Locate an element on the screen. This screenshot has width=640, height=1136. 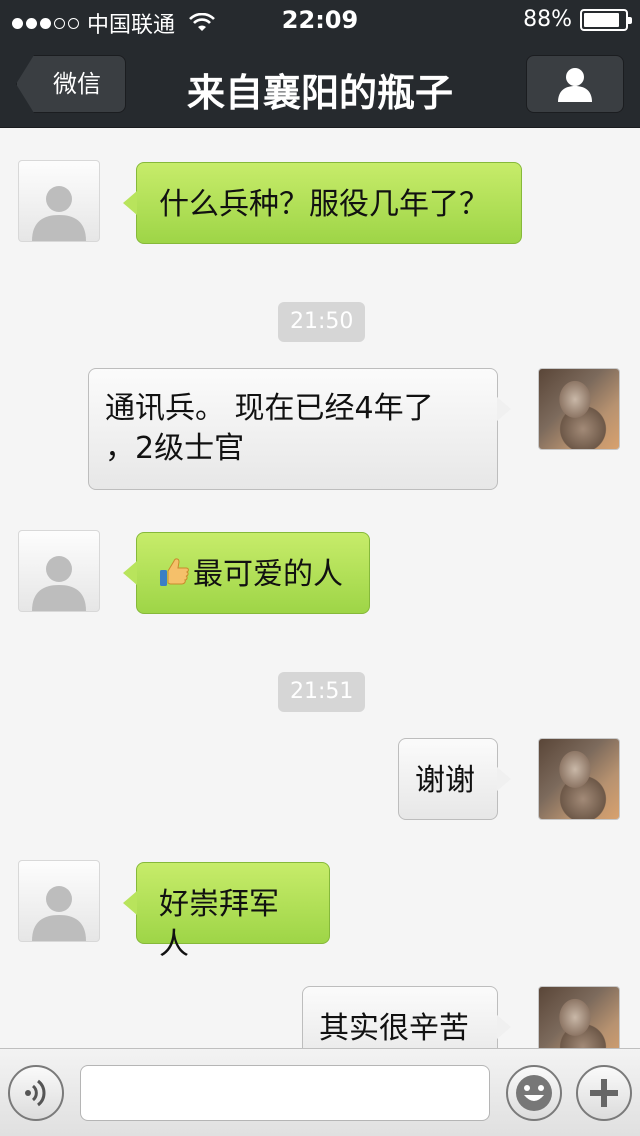
status-right: 88% is located at coordinates (577, 19).